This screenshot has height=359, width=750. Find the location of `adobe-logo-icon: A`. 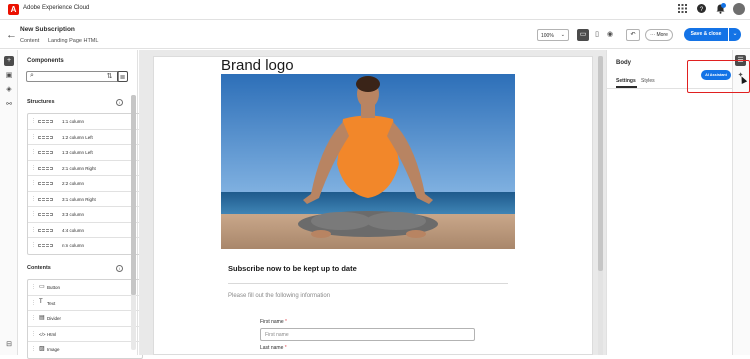

adobe-logo-icon: A is located at coordinates (13, 9).